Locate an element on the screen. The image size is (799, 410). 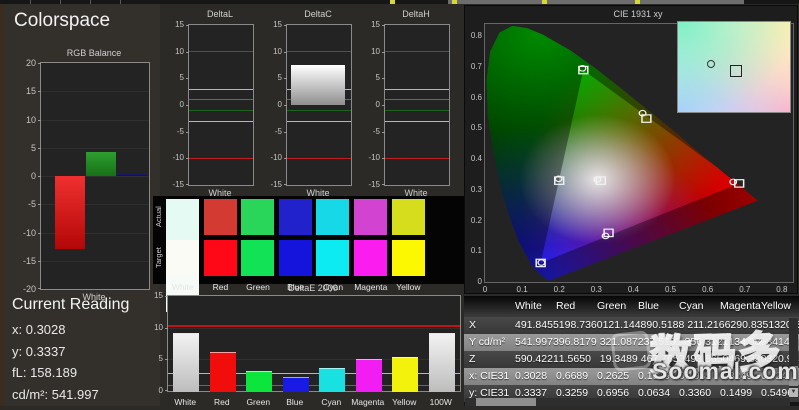
reading-y: y: 0.3337 is located at coordinates (39, 351).